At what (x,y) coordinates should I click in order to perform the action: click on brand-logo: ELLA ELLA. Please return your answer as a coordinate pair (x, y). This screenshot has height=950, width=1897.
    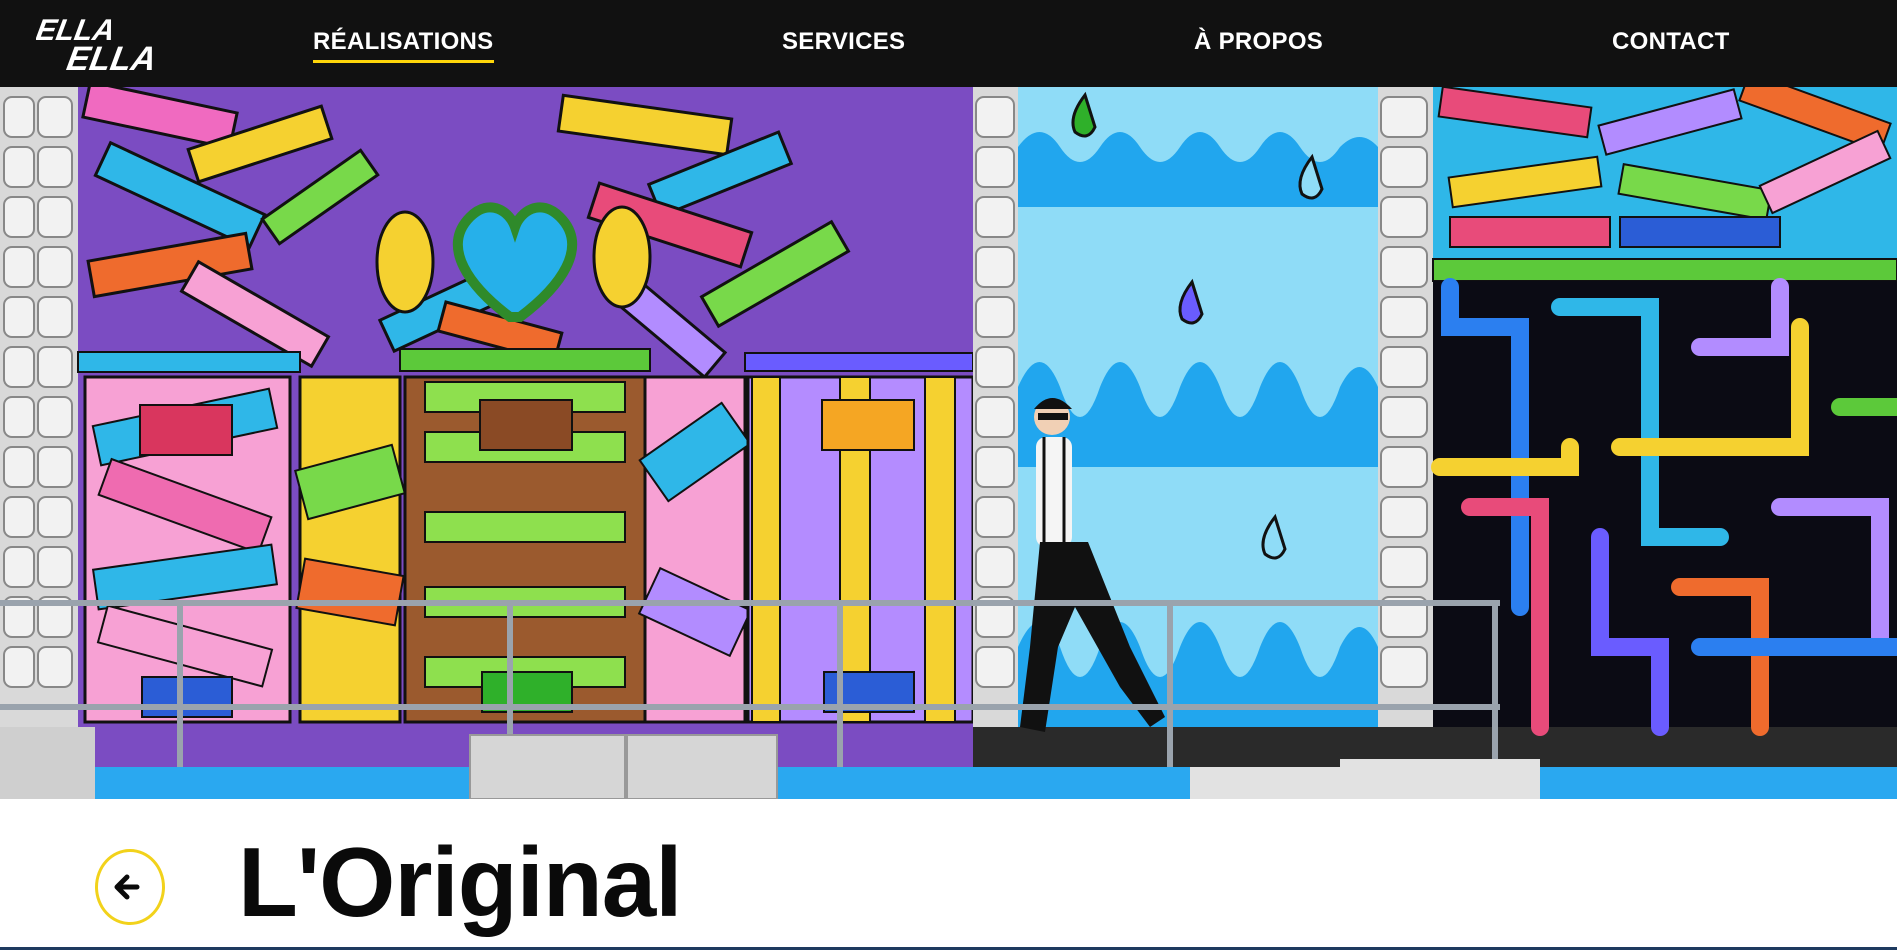
    Looking at the image, I should click on (96, 44).